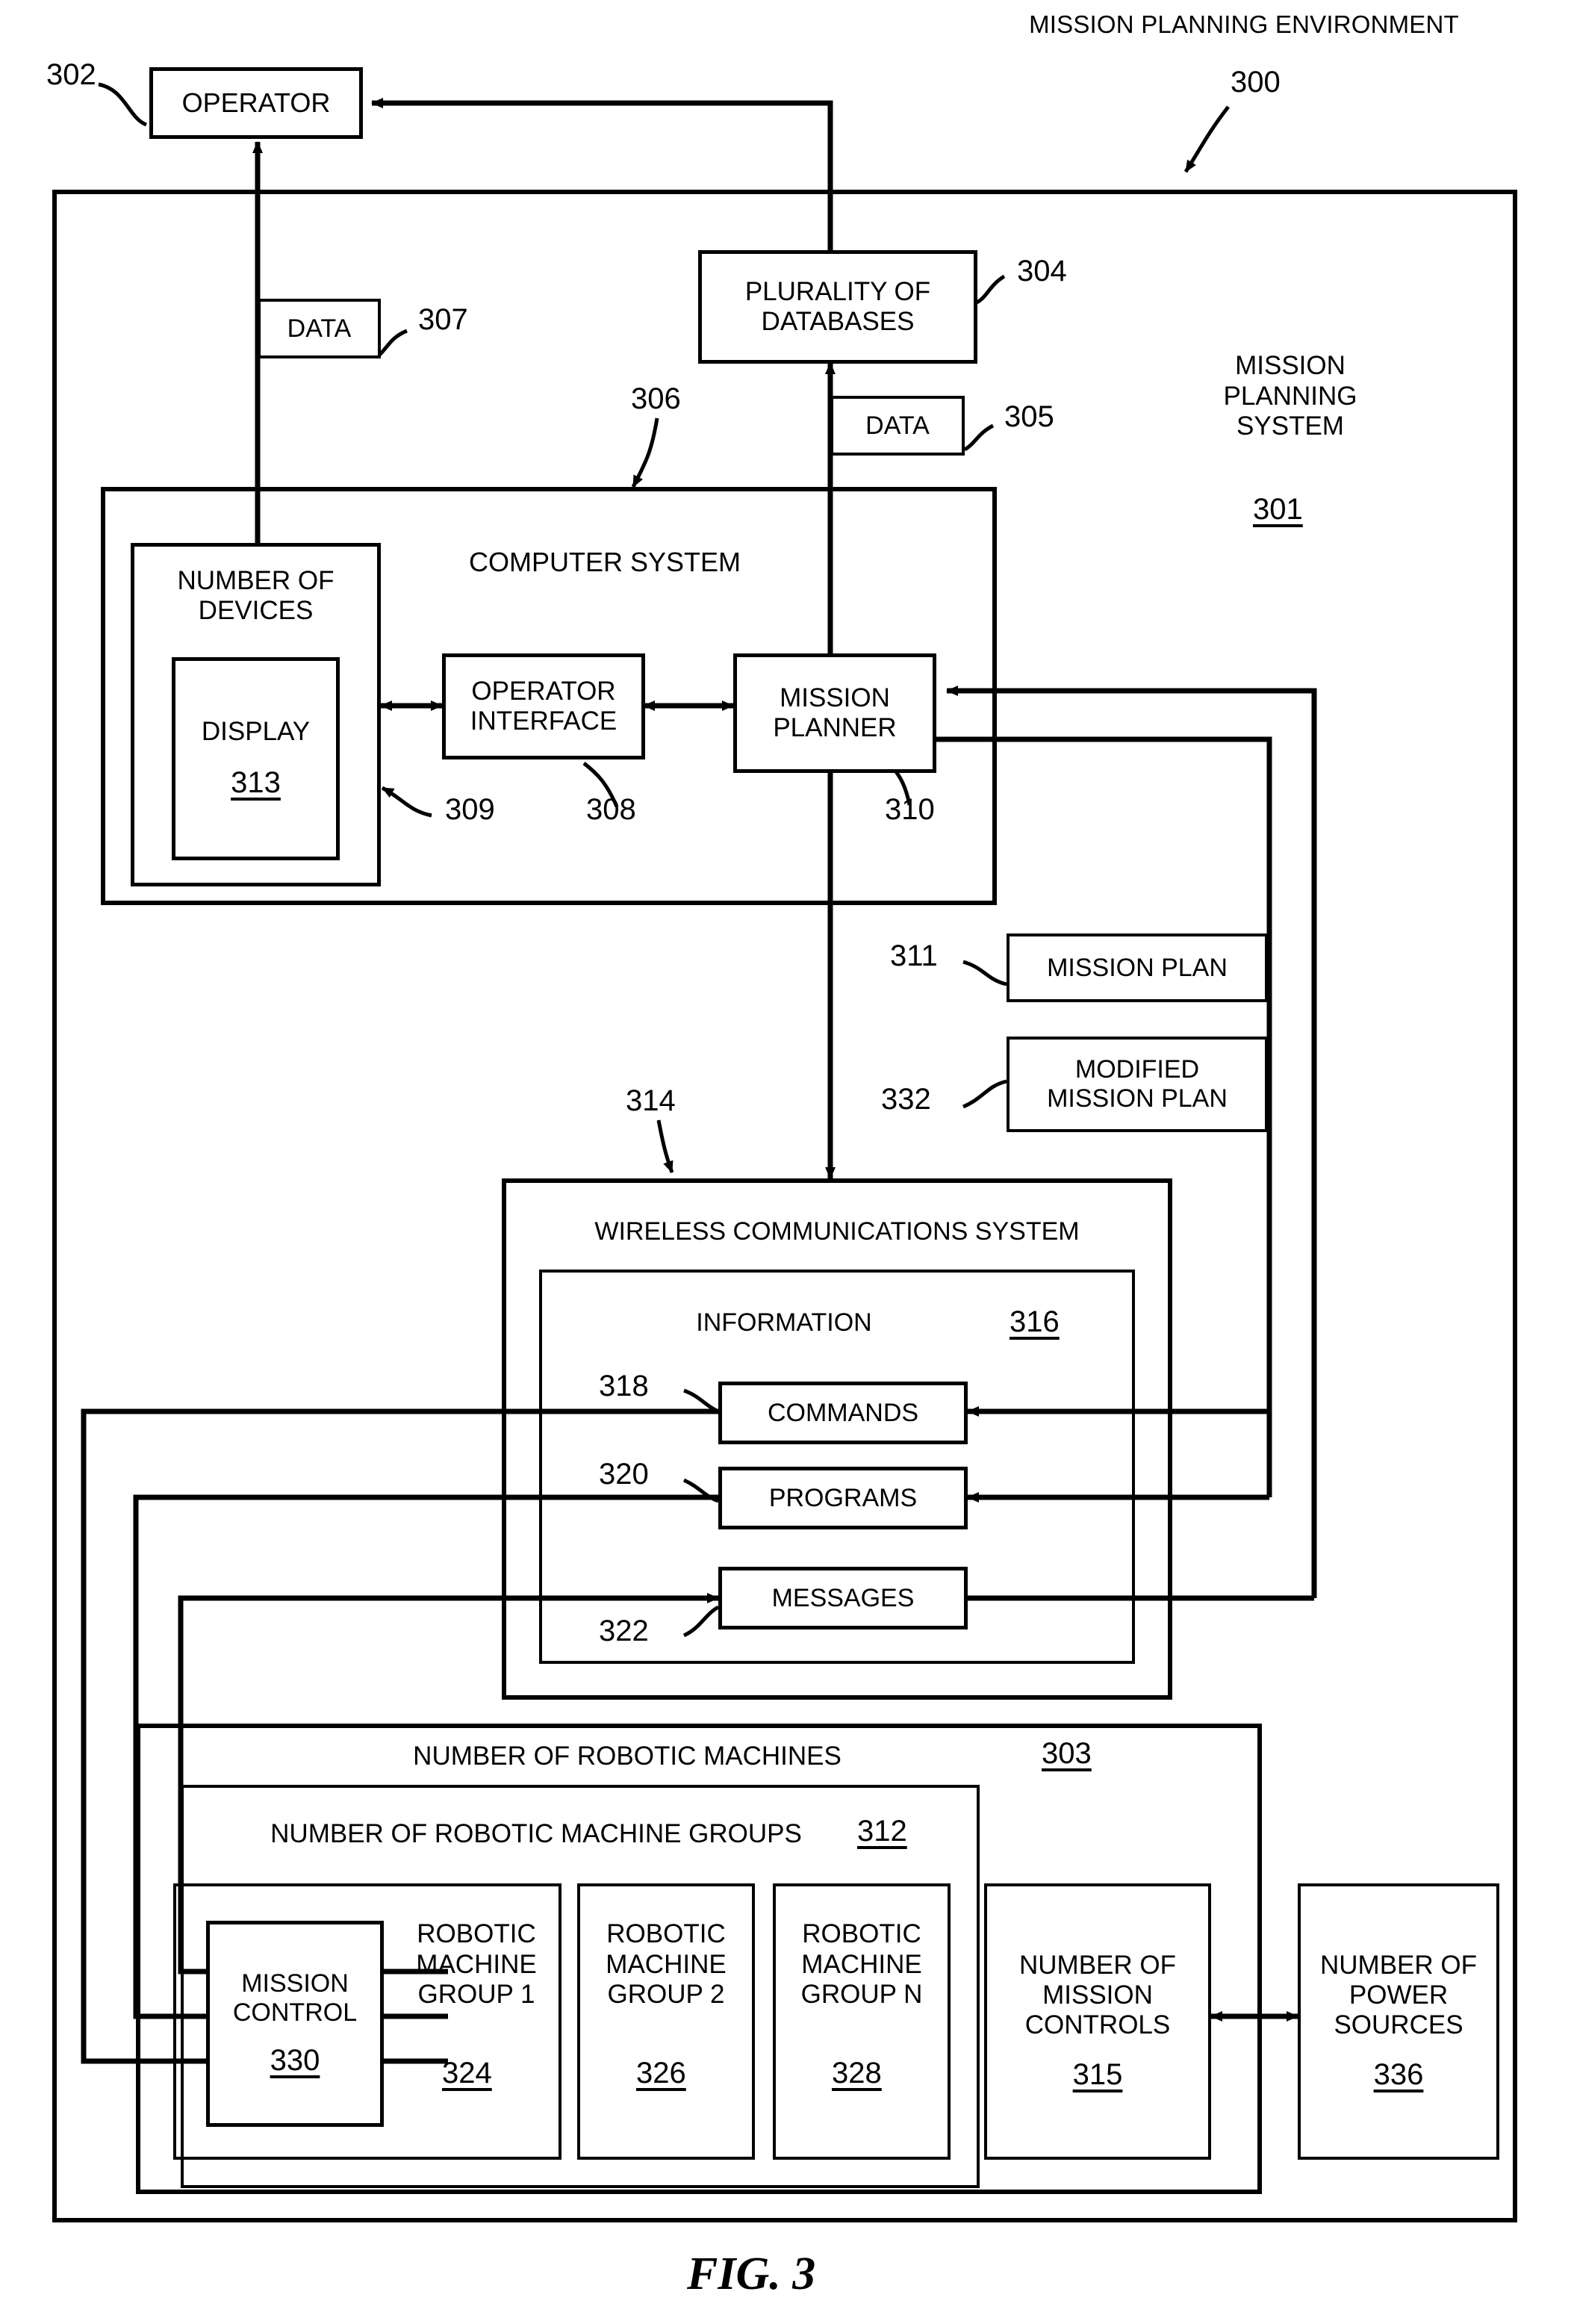  What do you see at coordinates (1290, 396) in the screenshot?
I see `mission-planning-system-label: MISSION PLANNING SYSTEM` at bounding box center [1290, 396].